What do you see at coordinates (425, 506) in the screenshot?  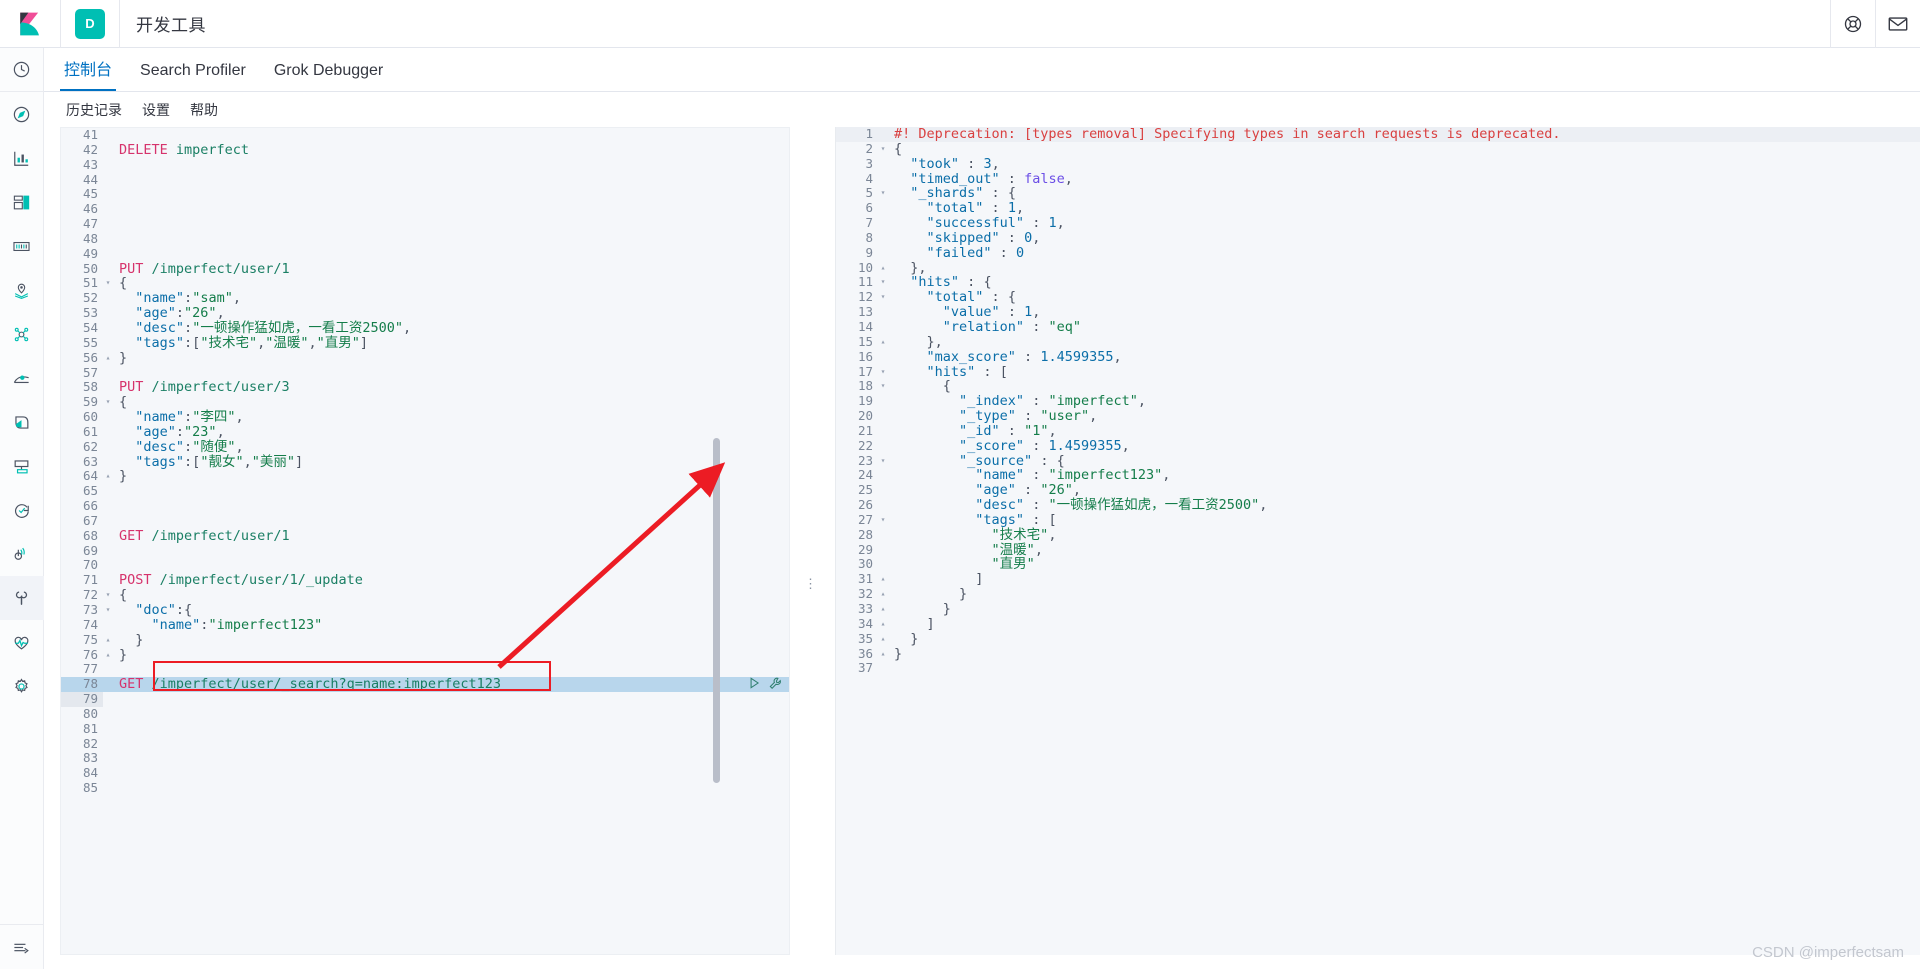 I see `code-line: 66` at bounding box center [425, 506].